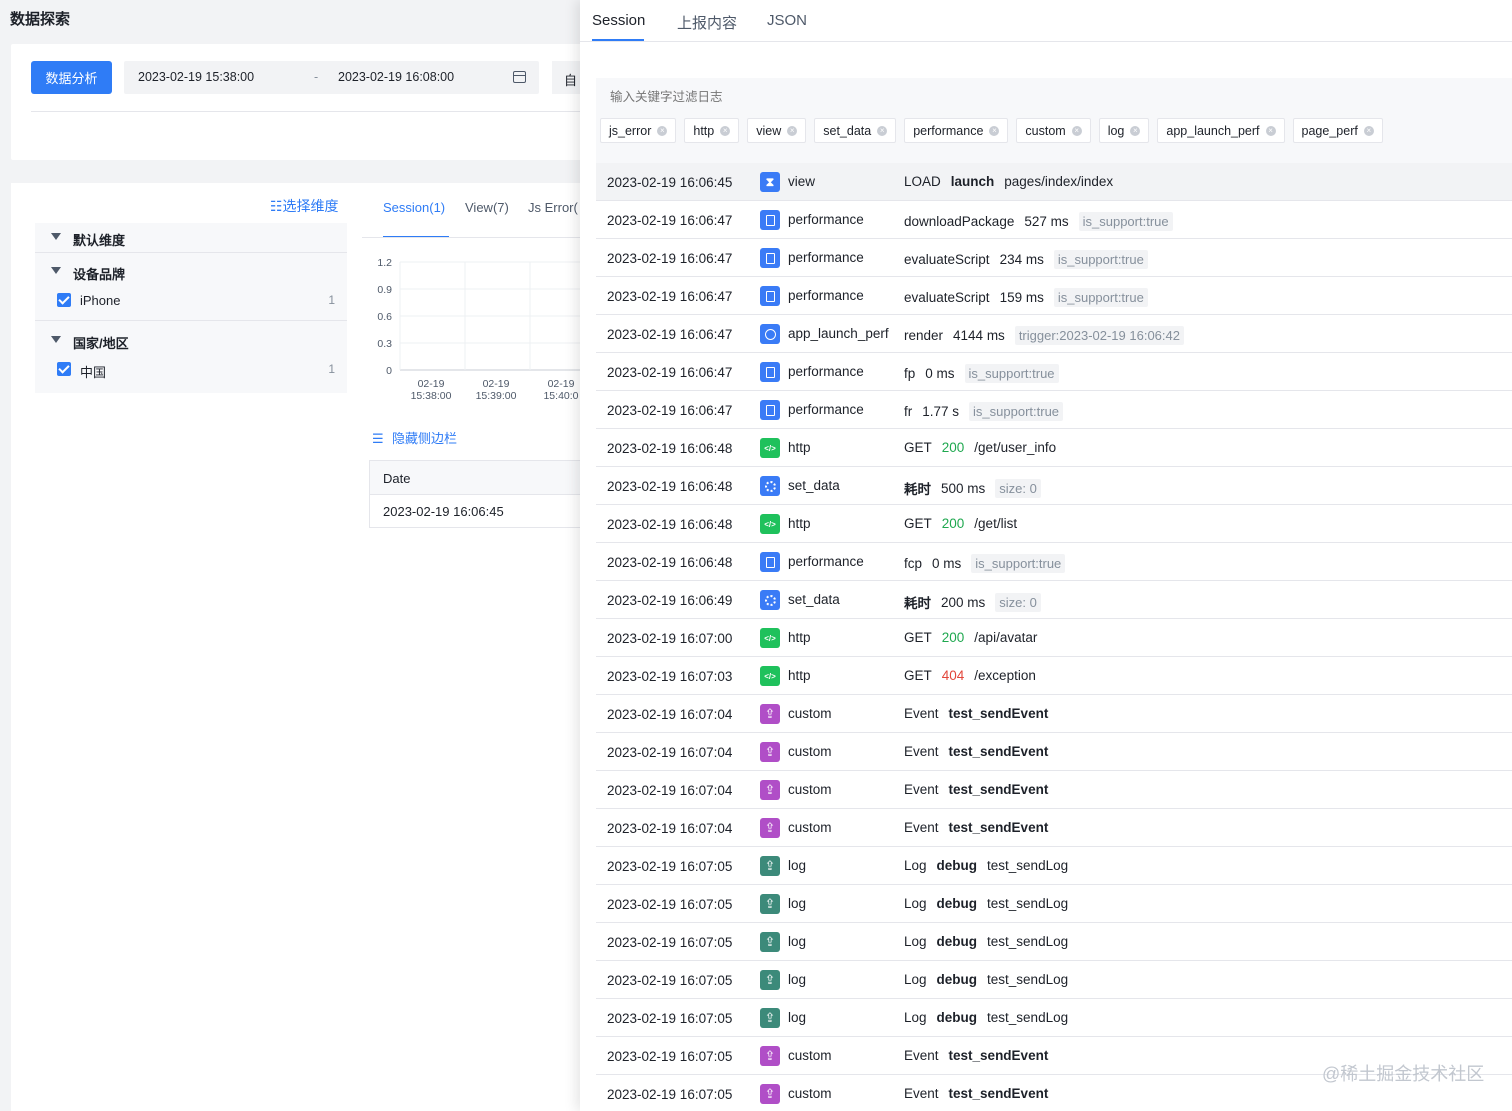 The height and width of the screenshot is (1111, 1512). I want to click on log-detail: downloadPackage 527 ms is_support:true, so click(1038, 221).